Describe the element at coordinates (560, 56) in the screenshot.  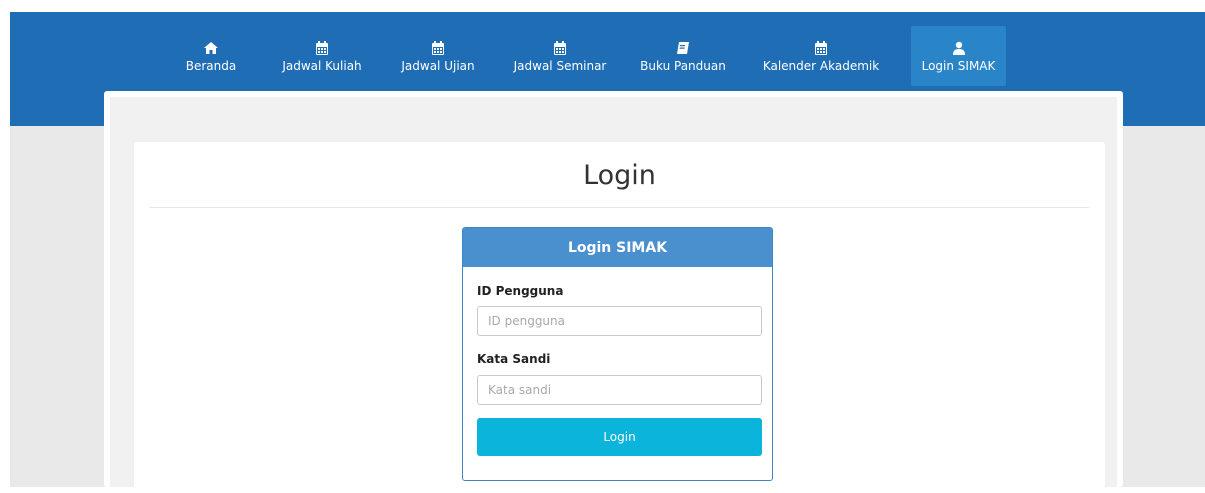
I see `nav-item-jadwal-seminar: Jadwal Seminar` at that location.